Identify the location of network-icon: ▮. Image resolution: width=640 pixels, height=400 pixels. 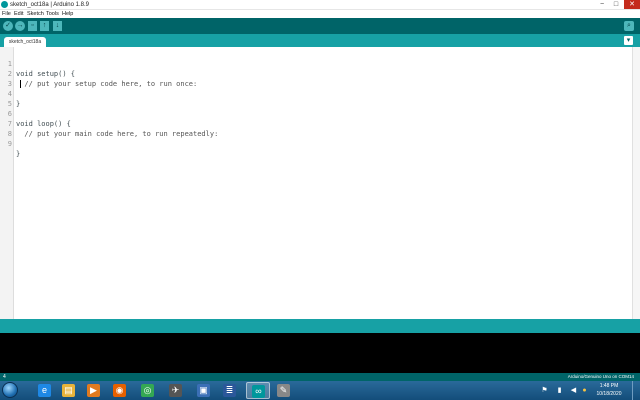
(559, 390).